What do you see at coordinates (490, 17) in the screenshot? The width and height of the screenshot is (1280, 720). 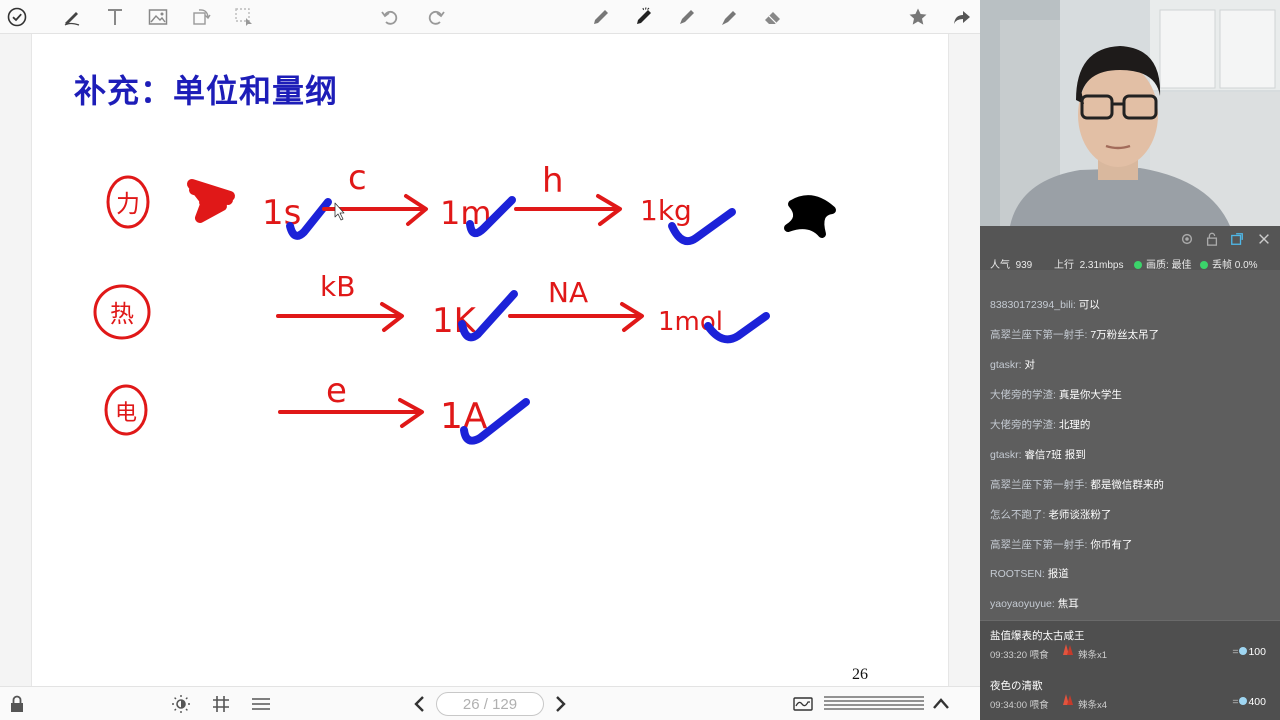 I see `whiteboard-toolbar` at bounding box center [490, 17].